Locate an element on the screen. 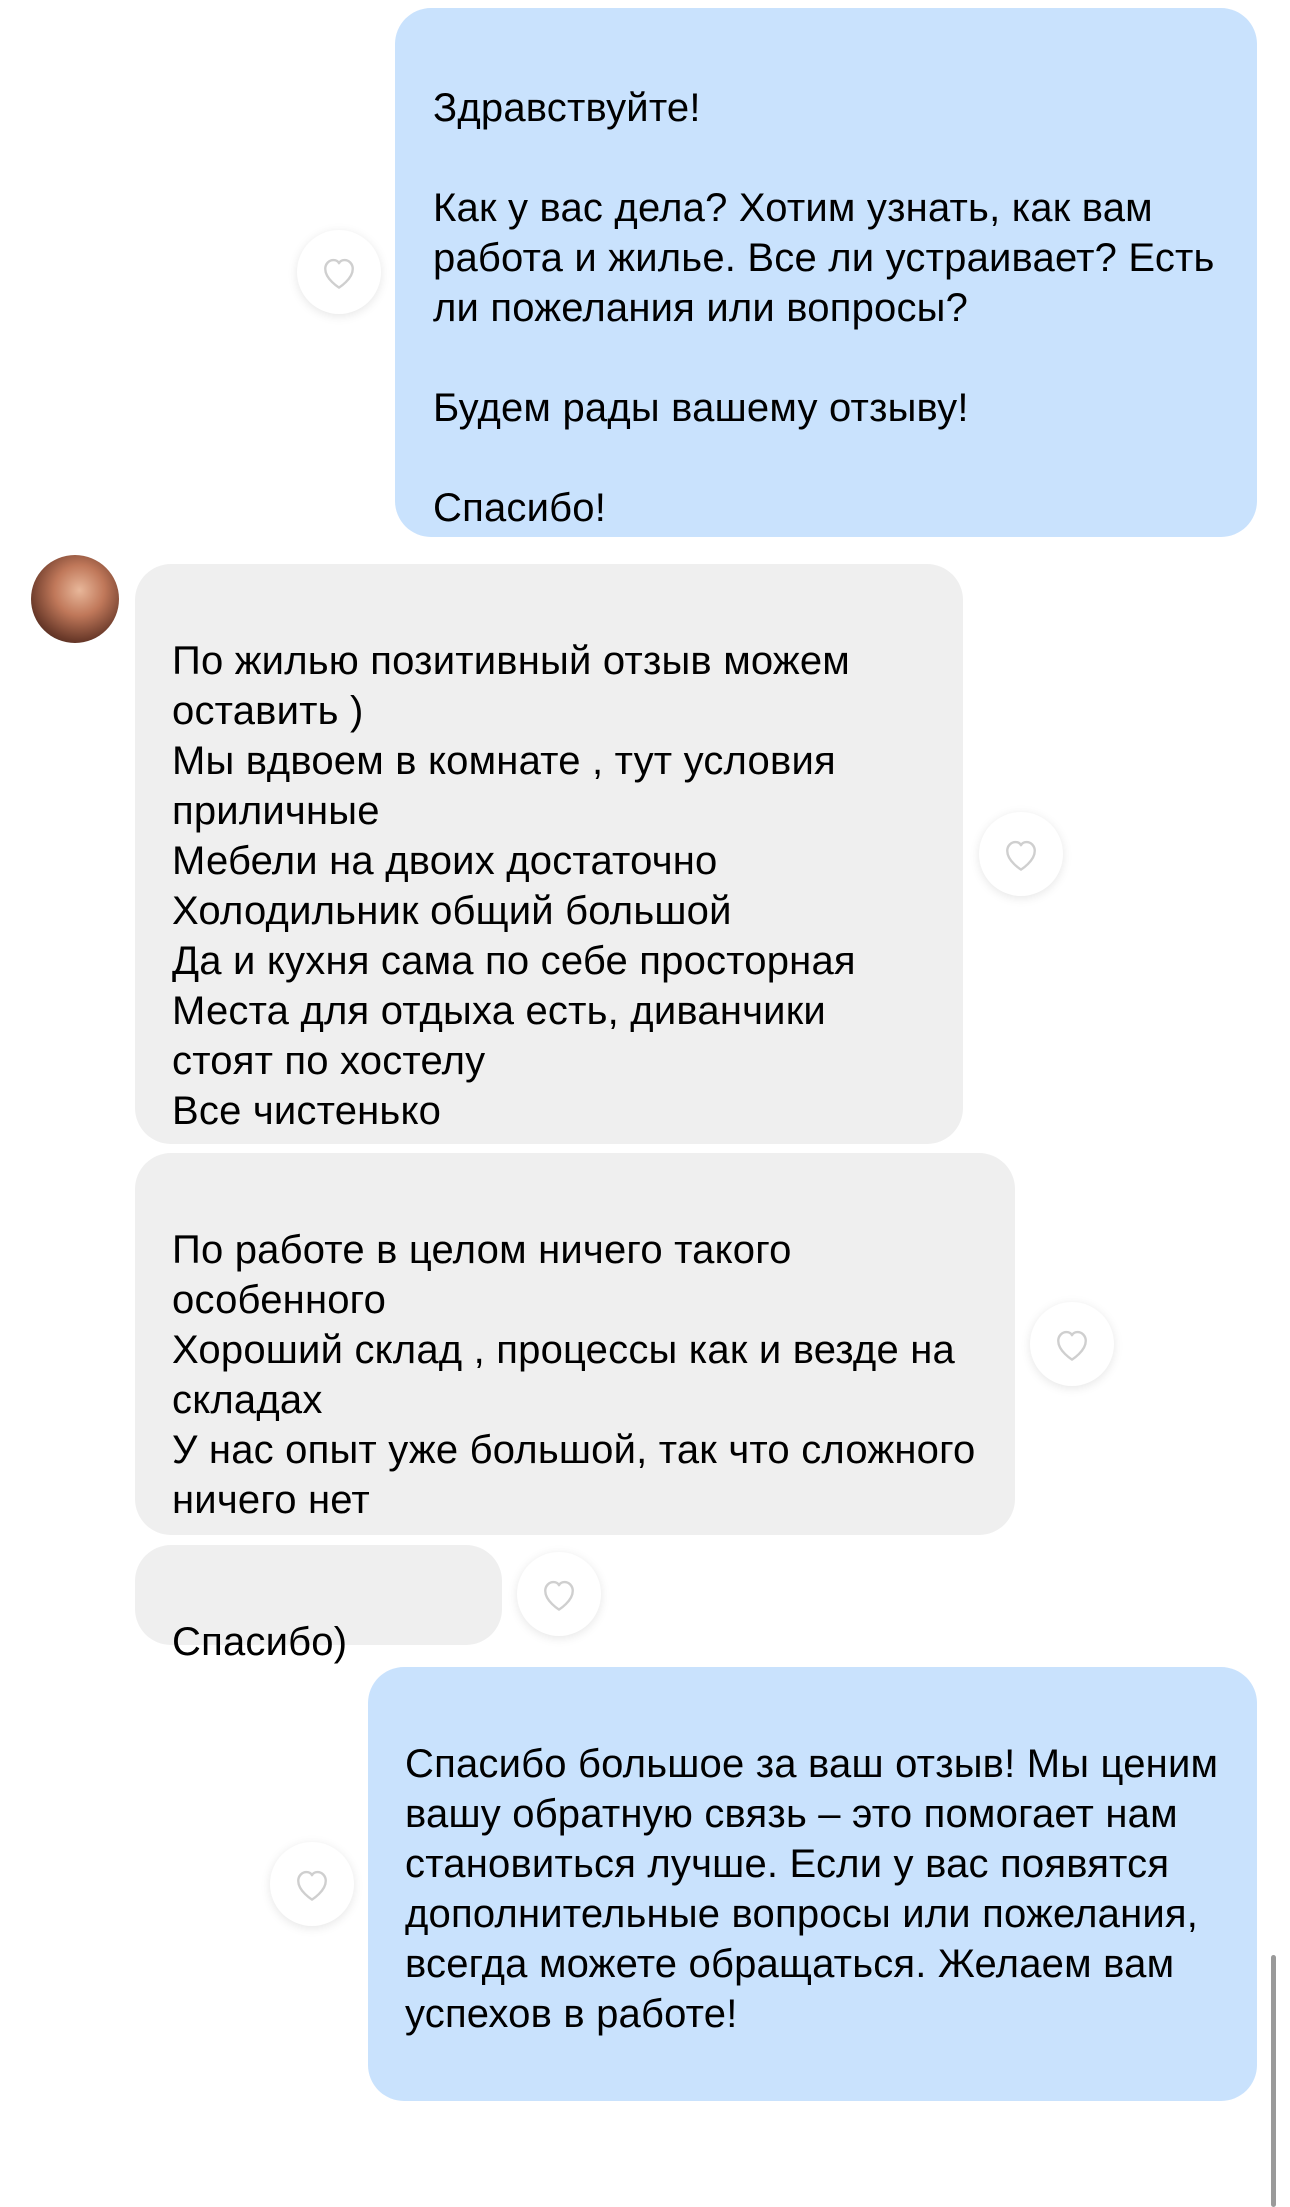 This screenshot has width=1290, height=2207. avatar is located at coordinates (75, 599).